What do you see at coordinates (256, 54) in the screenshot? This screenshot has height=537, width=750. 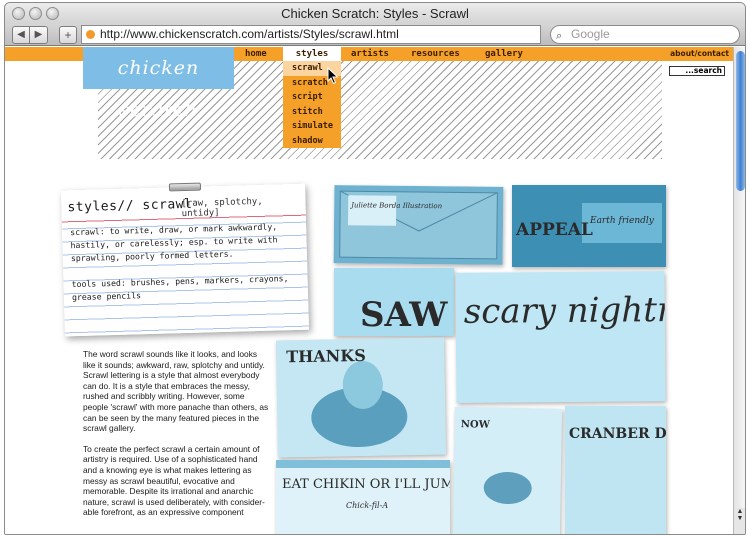 I see `nav-home: home` at bounding box center [256, 54].